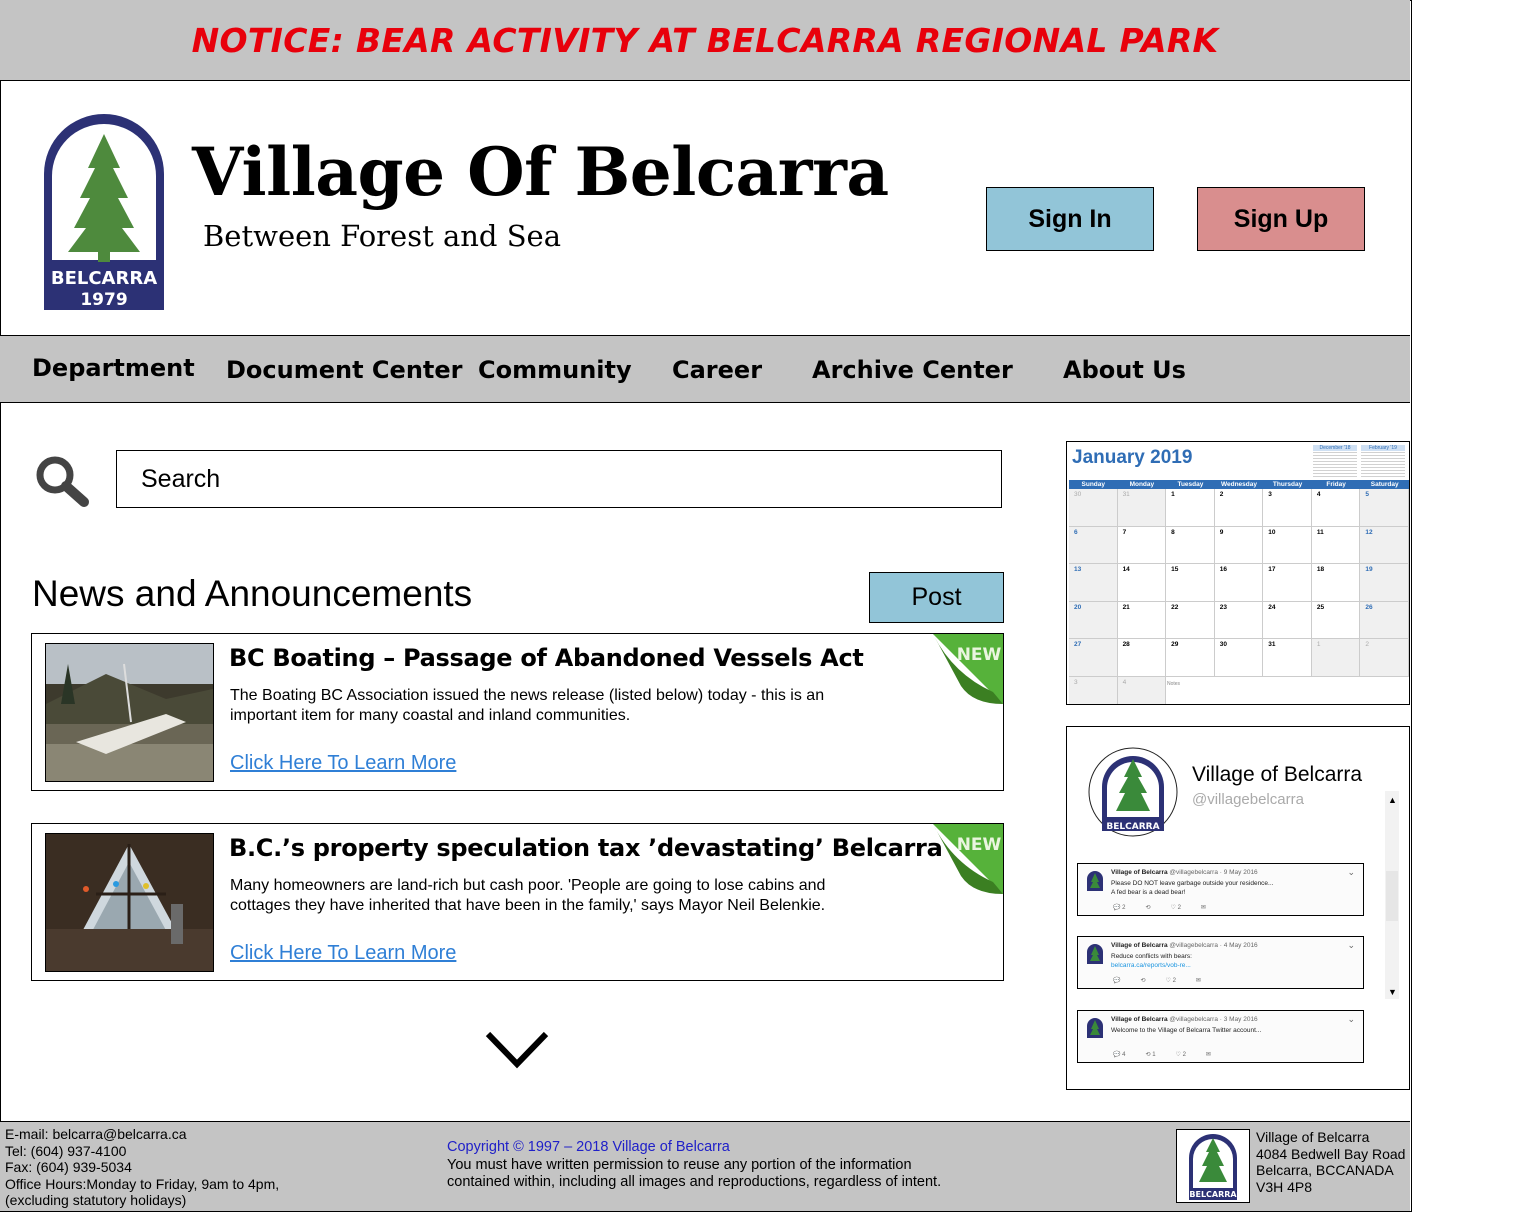 Image resolution: width=1534 pixels, height=1212 pixels. What do you see at coordinates (1124, 370) in the screenshot?
I see `nav-item-about-us: About Us` at bounding box center [1124, 370].